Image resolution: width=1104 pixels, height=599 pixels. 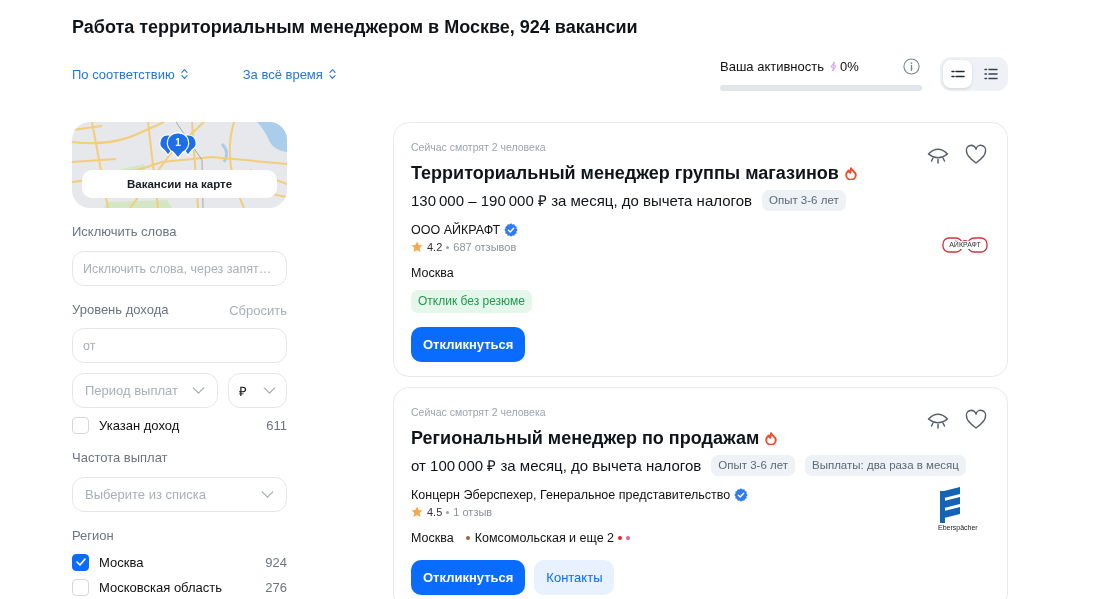 I want to click on check-icon, so click(x=80, y=562).